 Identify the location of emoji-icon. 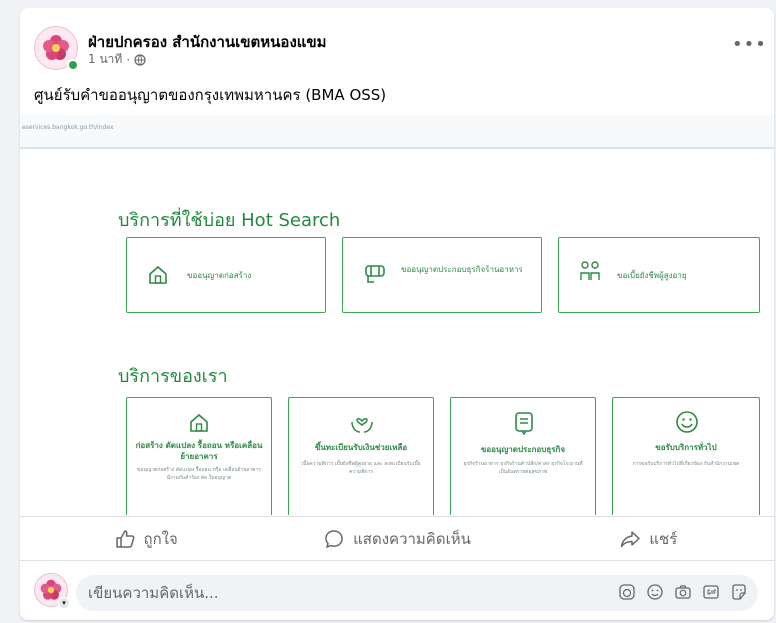
(655, 592).